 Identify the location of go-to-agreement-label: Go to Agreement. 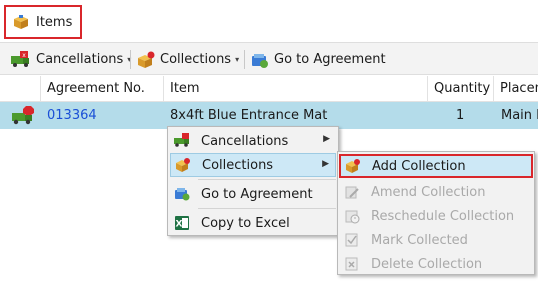
(330, 59).